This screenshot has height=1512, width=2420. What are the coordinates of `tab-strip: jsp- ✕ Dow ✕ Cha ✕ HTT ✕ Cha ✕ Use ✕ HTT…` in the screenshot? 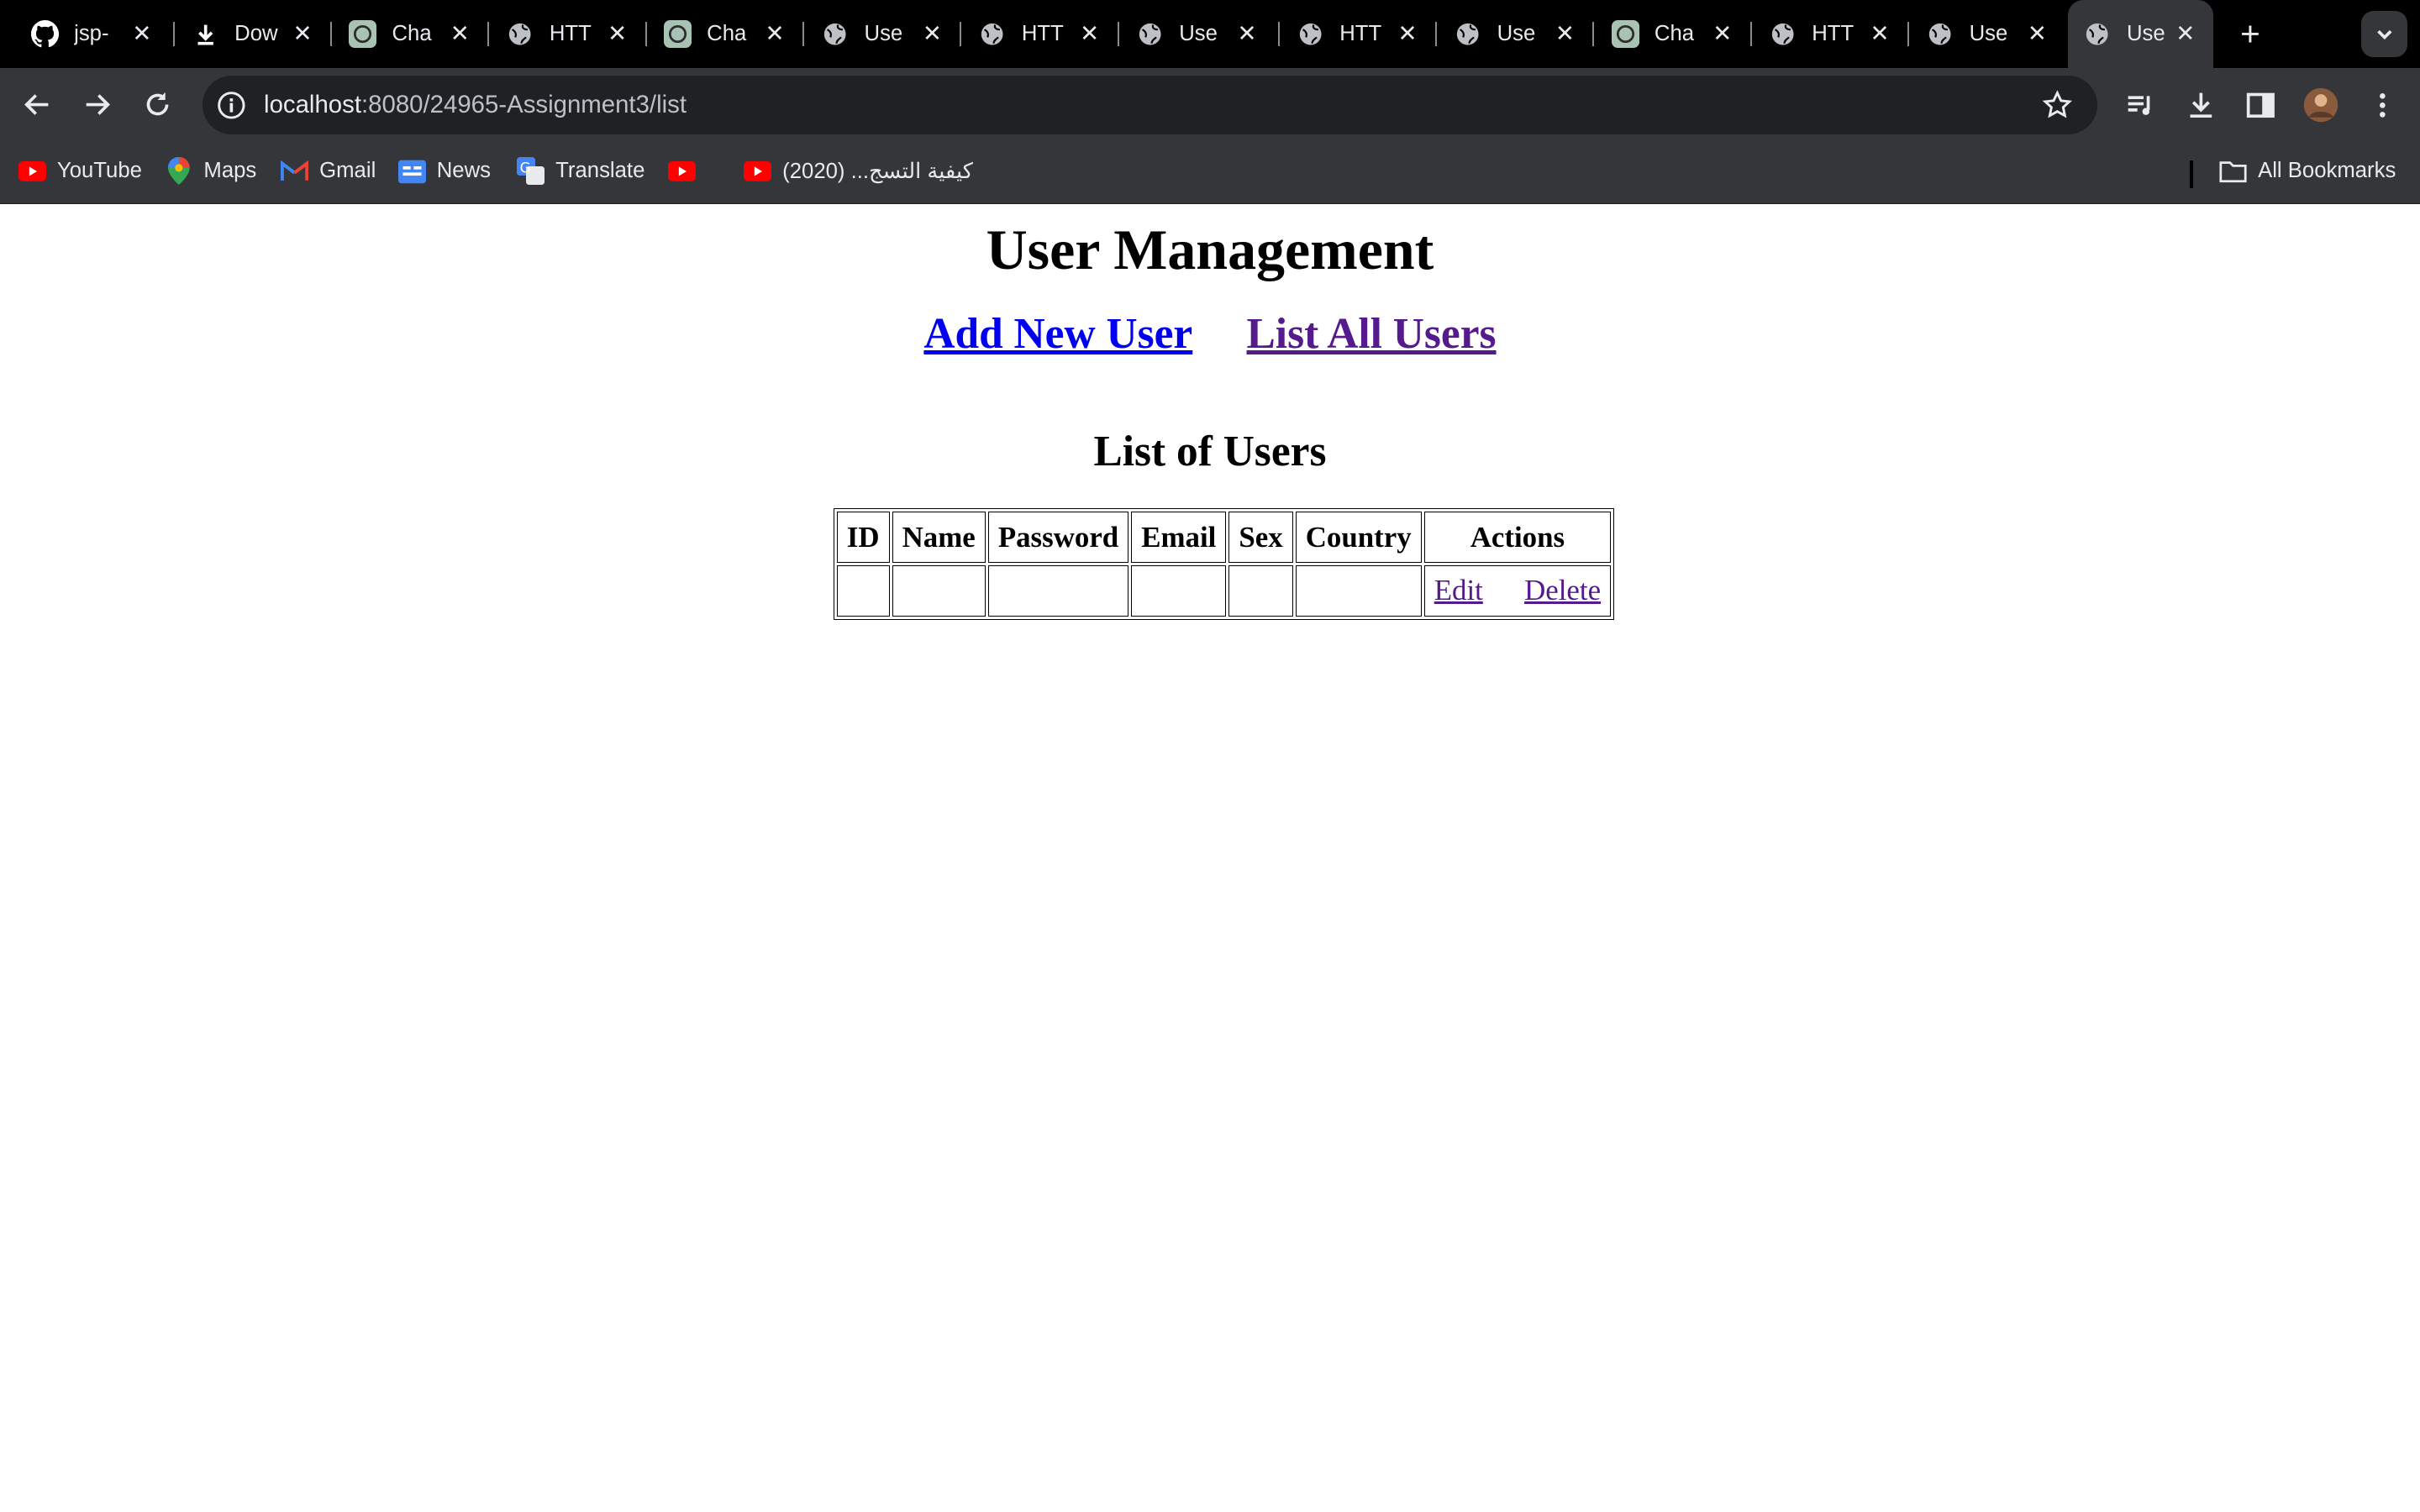 It's located at (1210, 34).